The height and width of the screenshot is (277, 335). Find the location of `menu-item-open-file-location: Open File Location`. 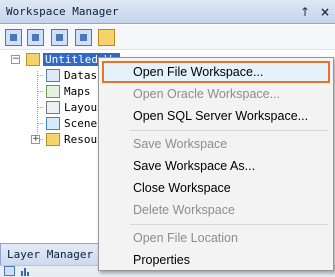

menu-item-open-file-location: Open File Location is located at coordinates (216, 238).